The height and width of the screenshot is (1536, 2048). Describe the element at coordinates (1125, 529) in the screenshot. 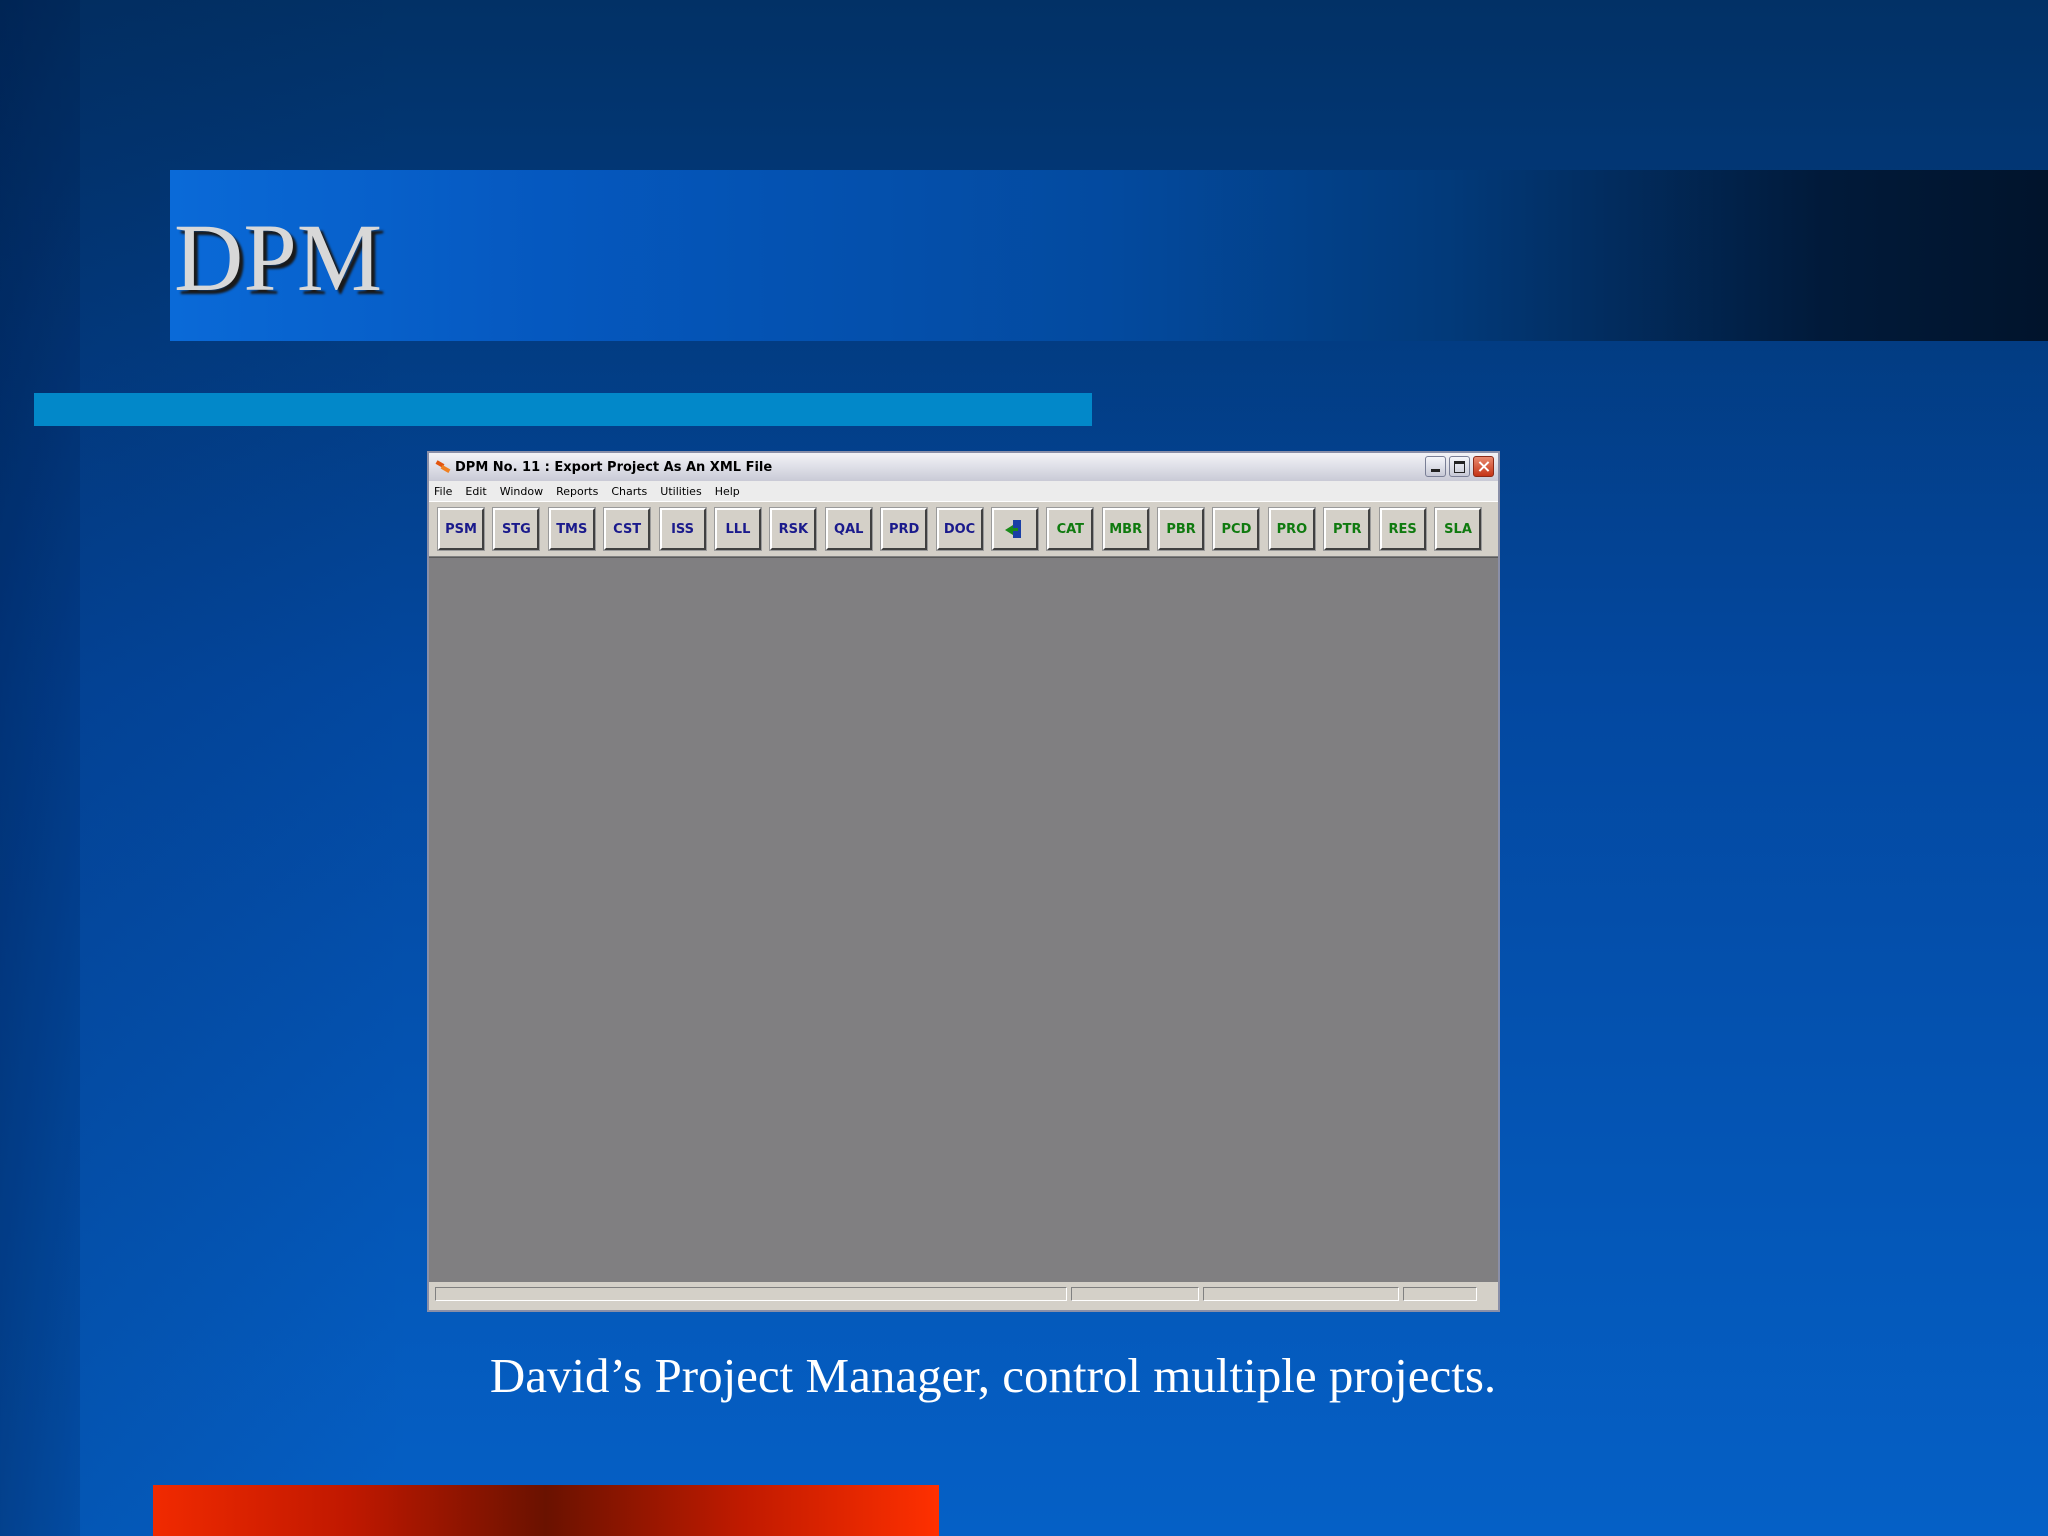

I see `toolbar-button-mbr: MBR` at that location.